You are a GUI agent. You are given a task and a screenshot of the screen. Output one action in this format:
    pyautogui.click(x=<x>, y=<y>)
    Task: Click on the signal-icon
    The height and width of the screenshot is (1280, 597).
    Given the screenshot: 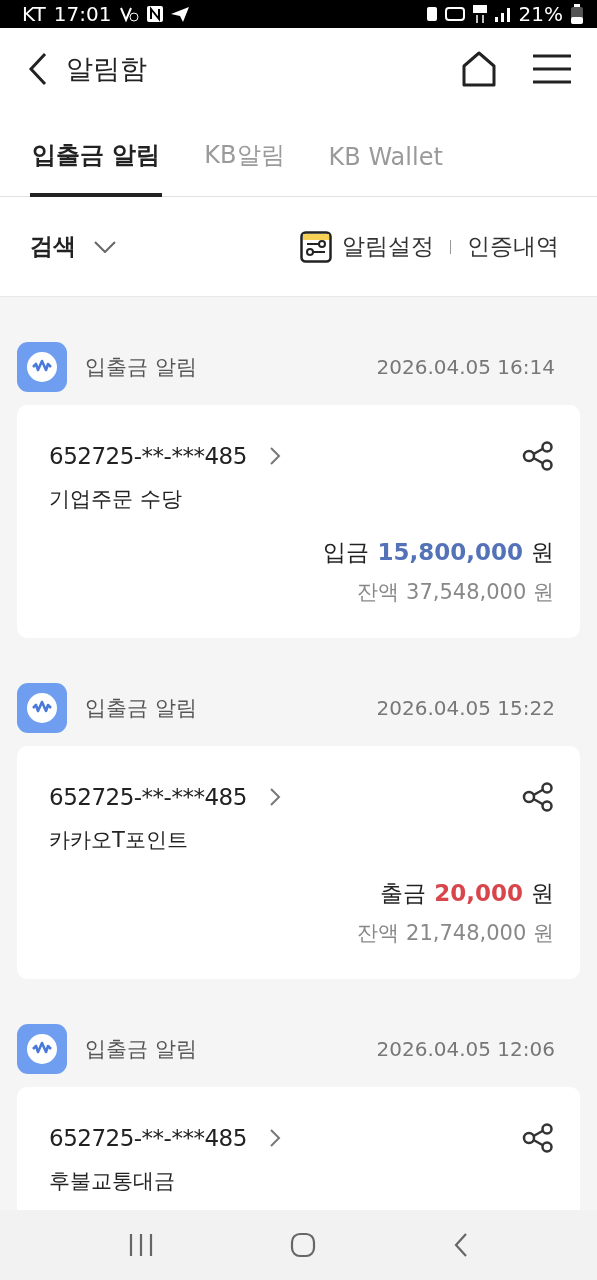 What is the action you would take?
    pyautogui.click(x=502, y=14)
    